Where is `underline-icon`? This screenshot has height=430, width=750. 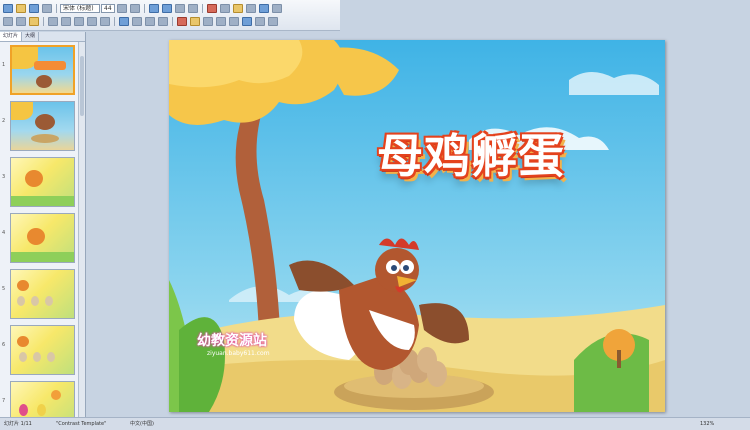 underline-icon is located at coordinates (79, 21).